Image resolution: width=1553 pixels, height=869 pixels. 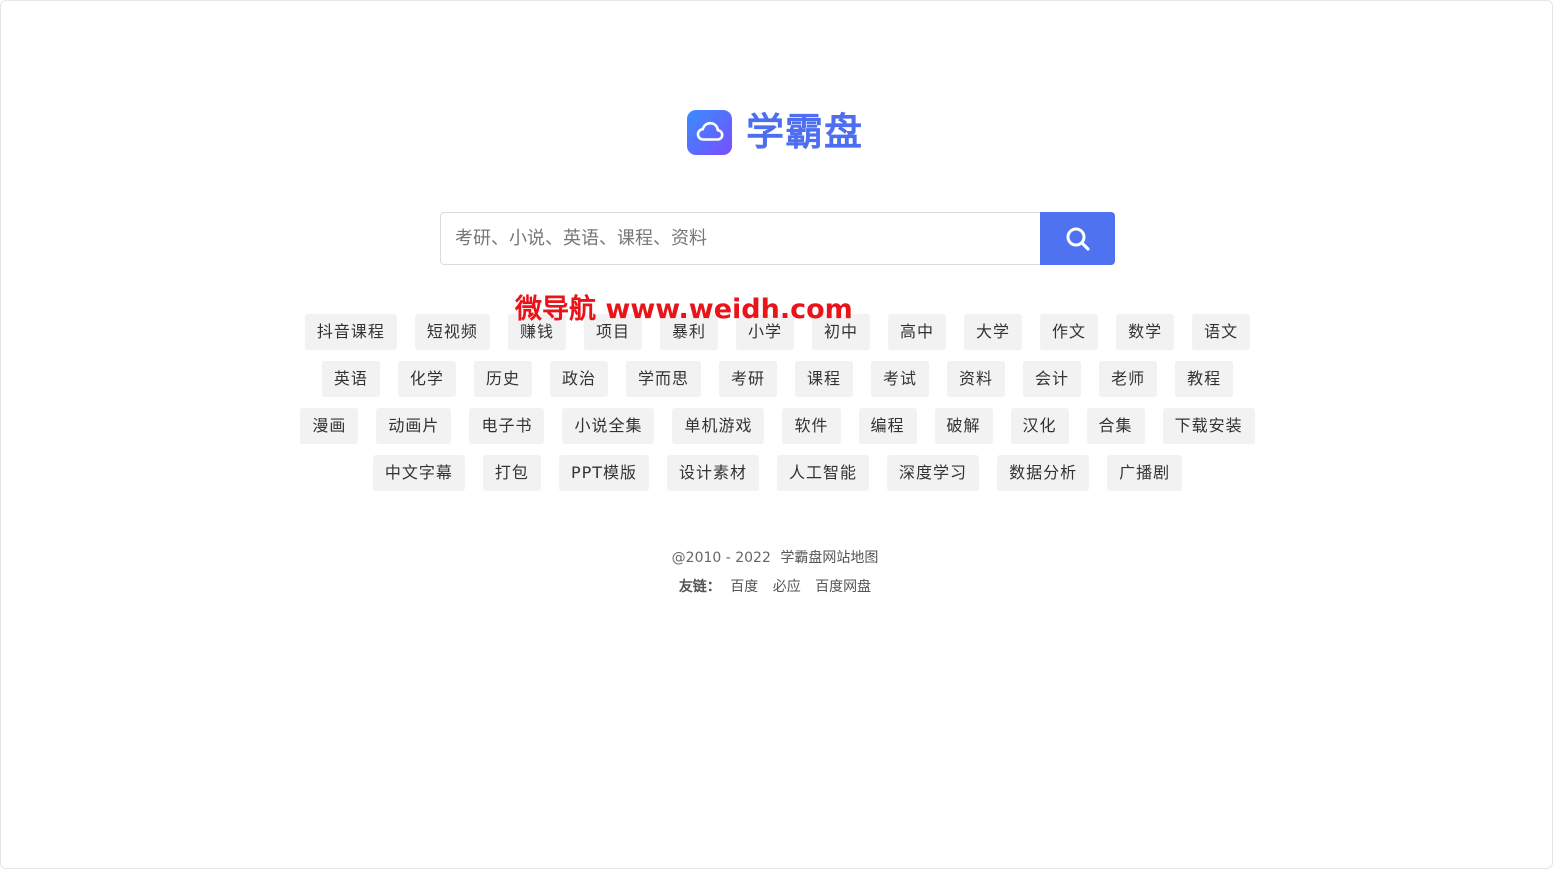 I want to click on tag-link: PPT模版, so click(x=604, y=473).